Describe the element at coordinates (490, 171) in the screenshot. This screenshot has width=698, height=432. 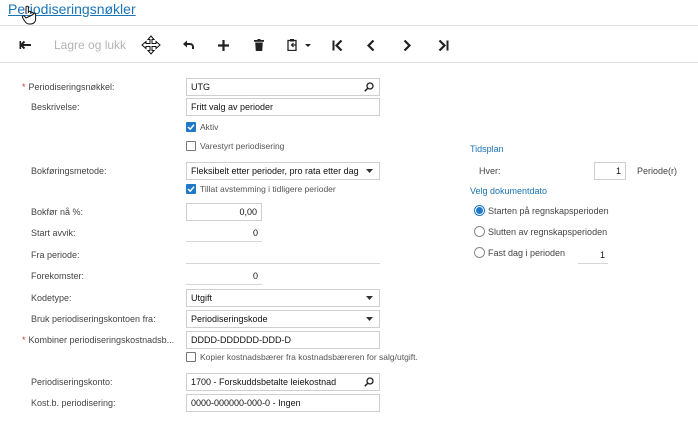
I see `every-label: Hver:` at that location.